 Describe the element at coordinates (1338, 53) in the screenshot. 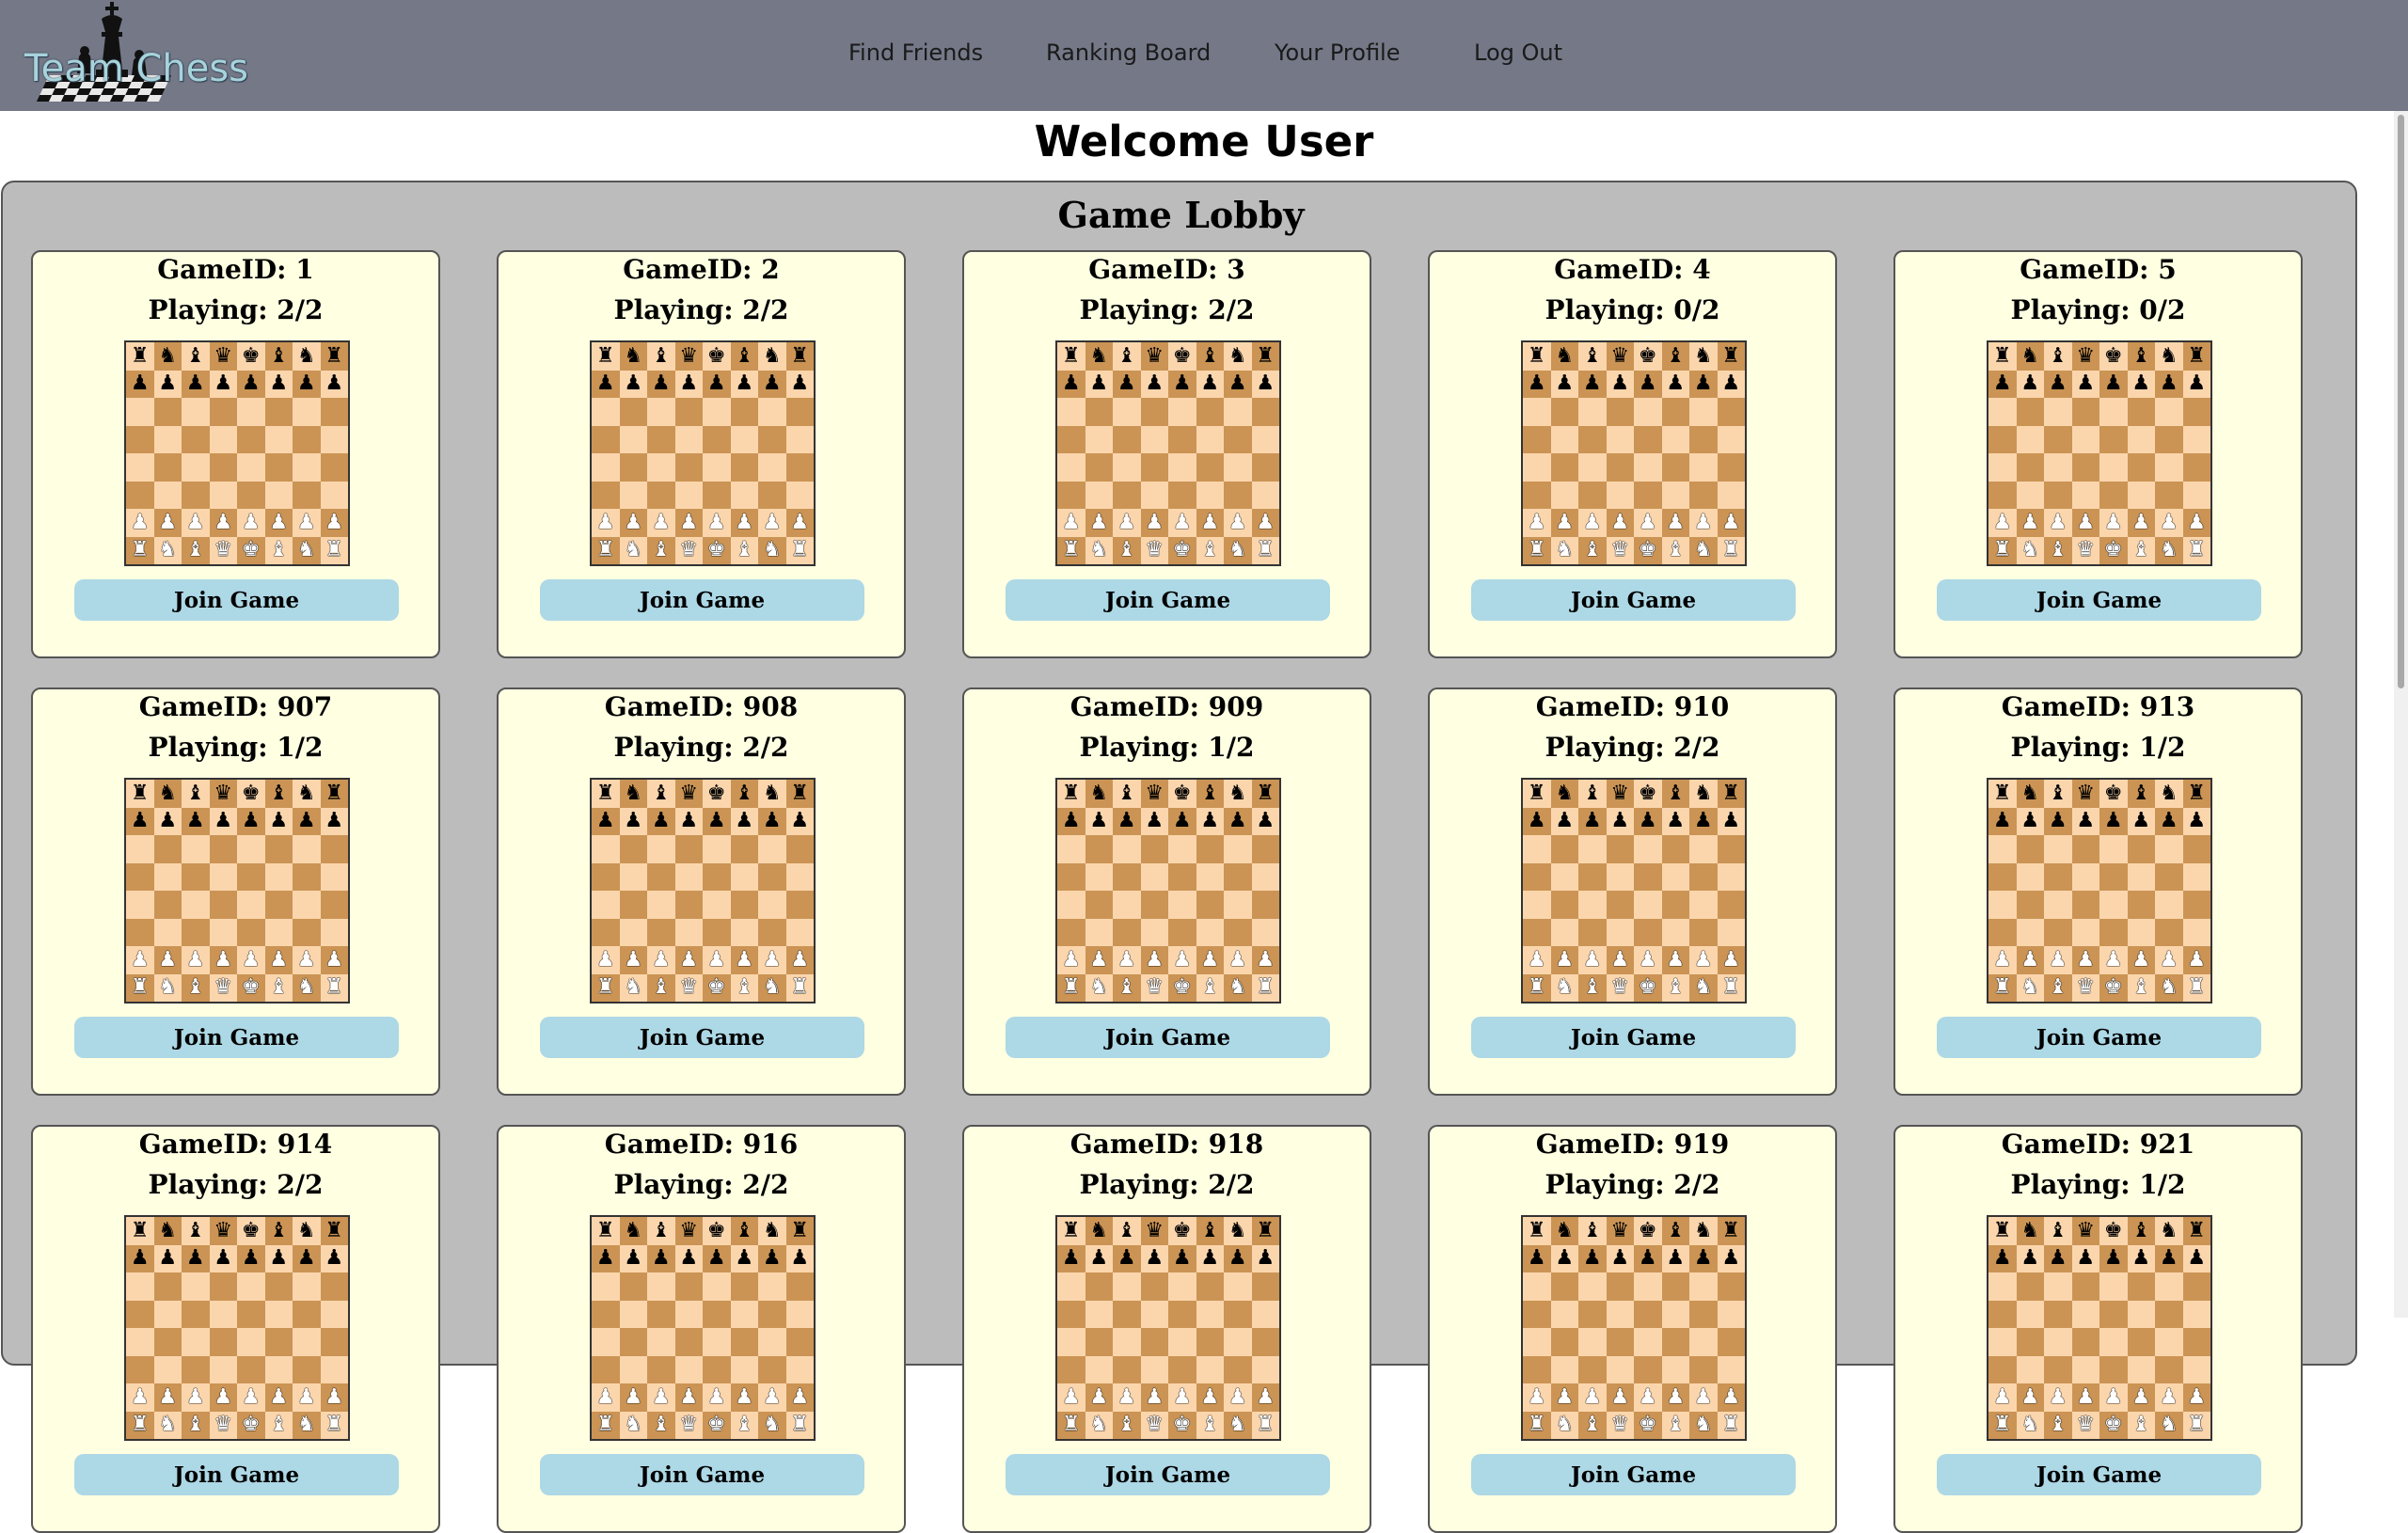

I see `nav-your-profile: Your Profile` at that location.